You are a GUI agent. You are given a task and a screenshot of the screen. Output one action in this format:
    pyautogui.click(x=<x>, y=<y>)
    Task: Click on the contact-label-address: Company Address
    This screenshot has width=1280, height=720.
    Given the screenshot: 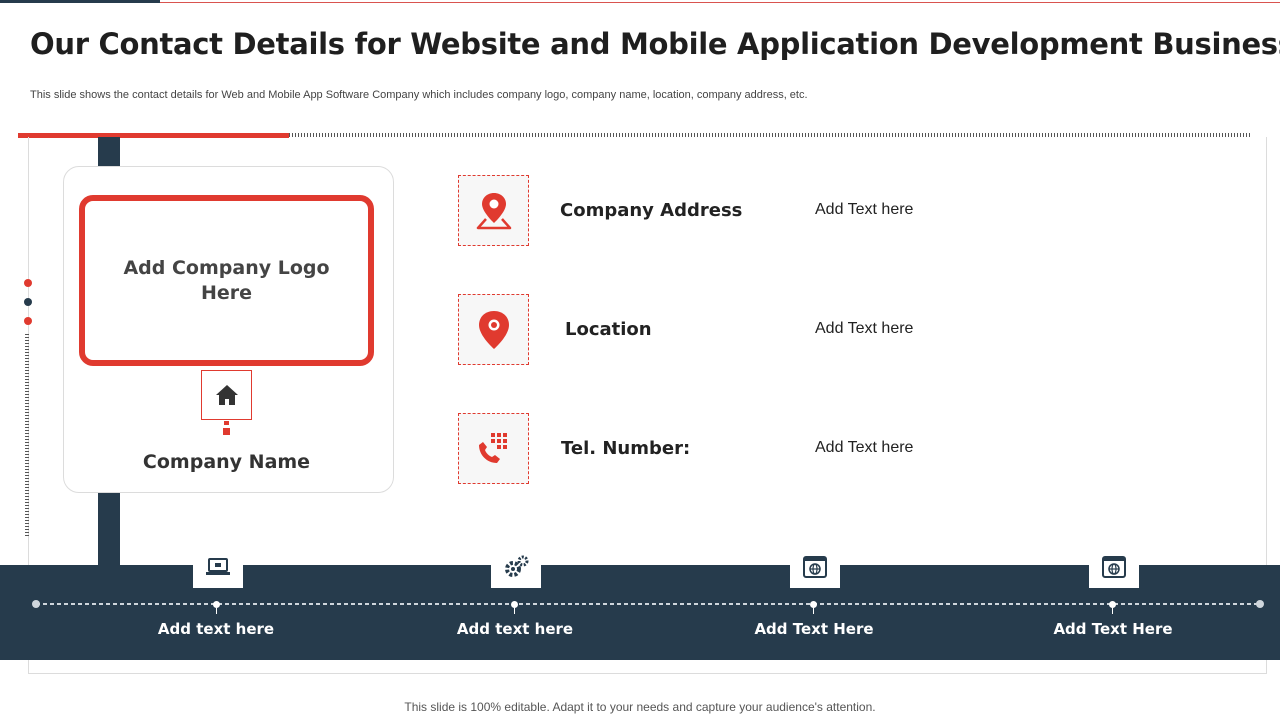 What is the action you would take?
    pyautogui.click(x=651, y=210)
    